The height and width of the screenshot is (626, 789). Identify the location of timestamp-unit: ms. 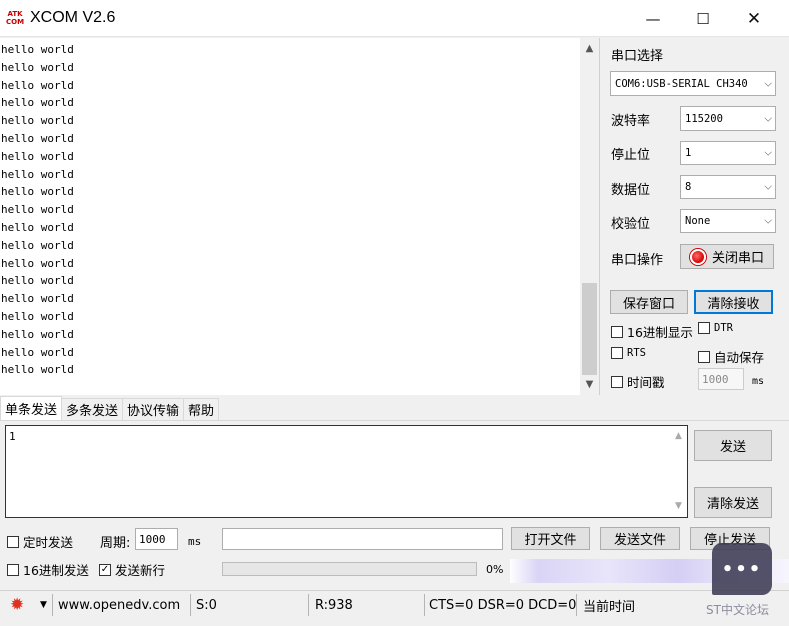
(758, 381).